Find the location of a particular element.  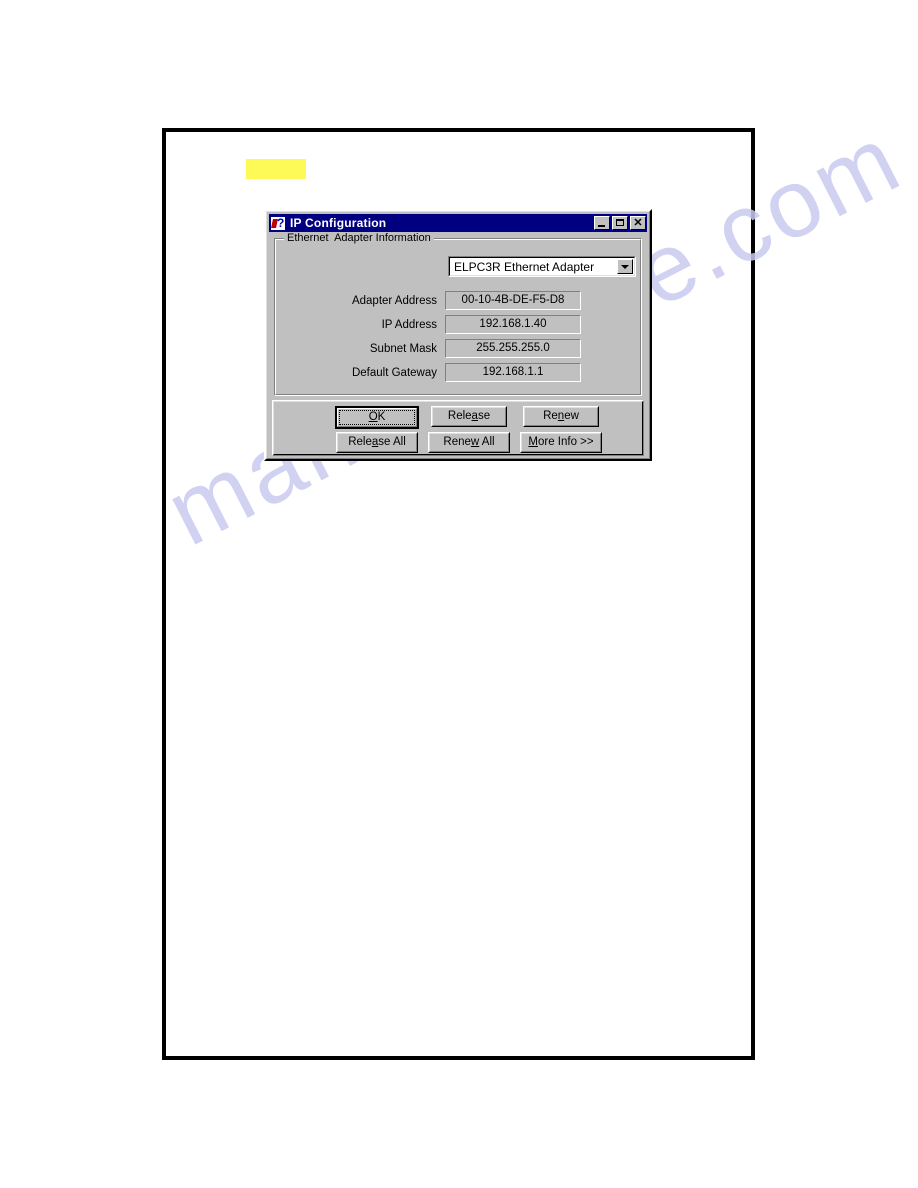

groupbox-label: Ethernet Adapter Information is located at coordinates (359, 238).